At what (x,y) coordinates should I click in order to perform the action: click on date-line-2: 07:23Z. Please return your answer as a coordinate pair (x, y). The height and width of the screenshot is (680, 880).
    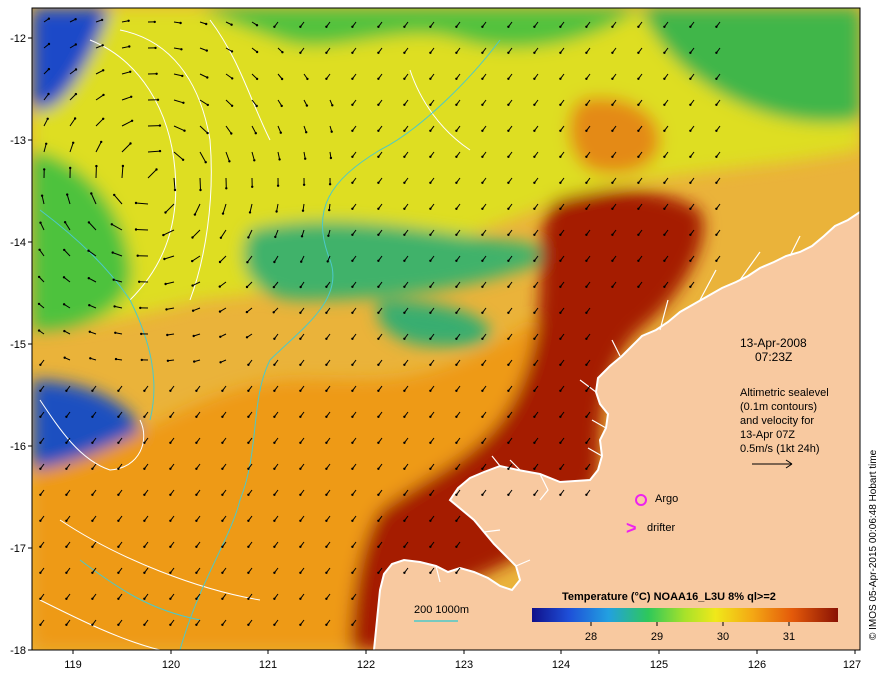
    Looking at the image, I should click on (773, 357).